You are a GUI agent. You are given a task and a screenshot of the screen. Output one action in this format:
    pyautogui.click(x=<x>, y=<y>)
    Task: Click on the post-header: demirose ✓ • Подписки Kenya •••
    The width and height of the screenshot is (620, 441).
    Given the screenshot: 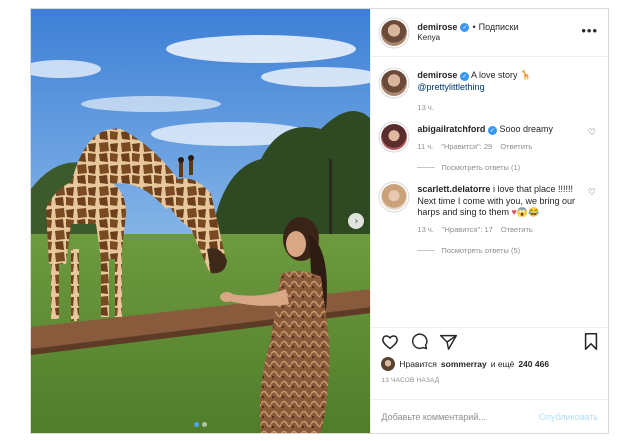 What is the action you would take?
    pyautogui.click(x=489, y=33)
    